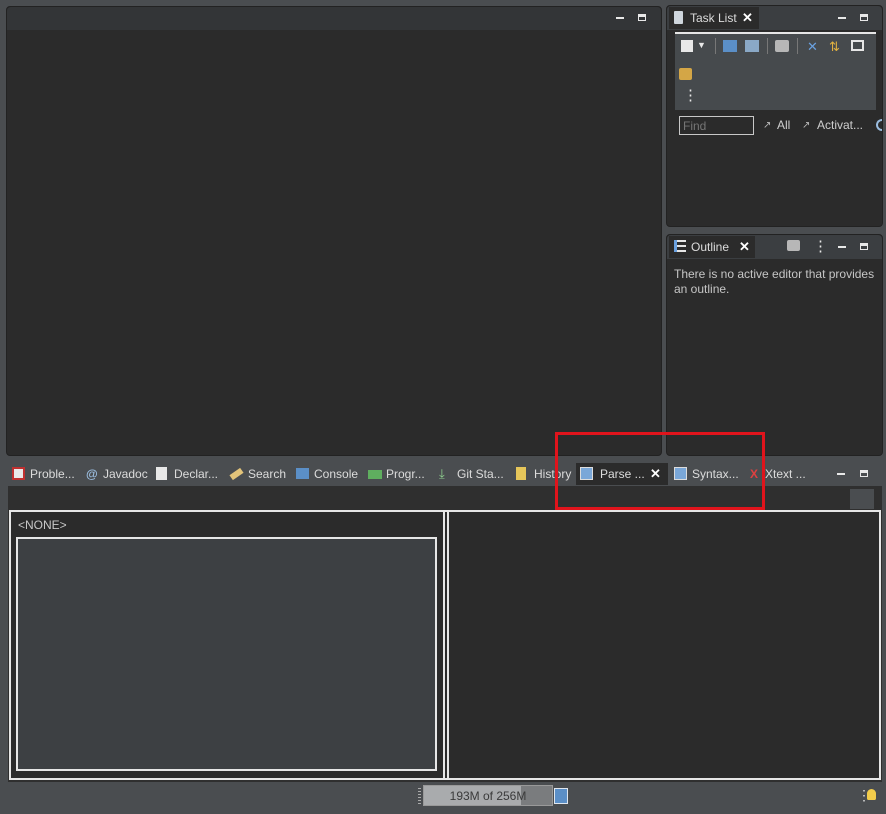  Describe the element at coordinates (334, 18) in the screenshot. I see `editor-header` at that location.